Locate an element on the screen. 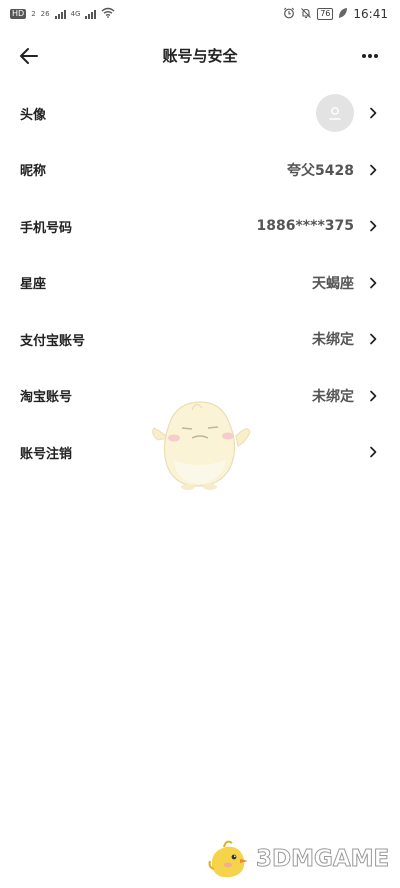 The image size is (400, 888). more-dots-icon is located at coordinates (370, 56).